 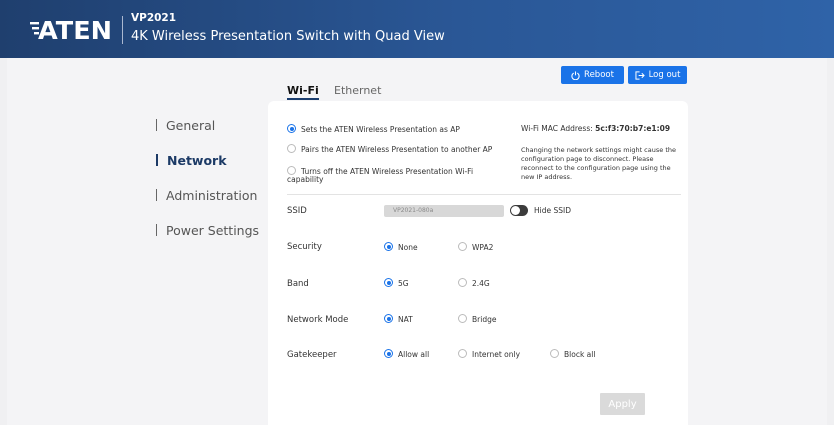 I want to click on reboot-button: Reboot, so click(x=592, y=75).